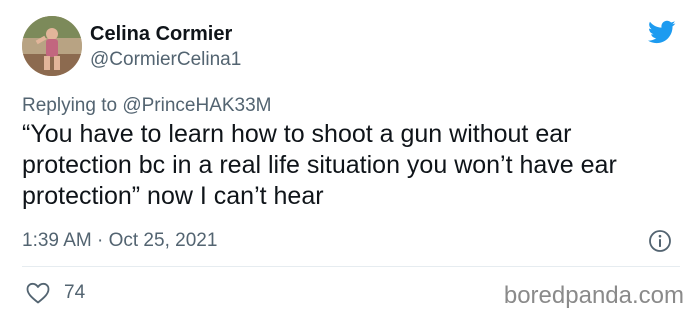  I want to click on like-count: 74, so click(75, 292).